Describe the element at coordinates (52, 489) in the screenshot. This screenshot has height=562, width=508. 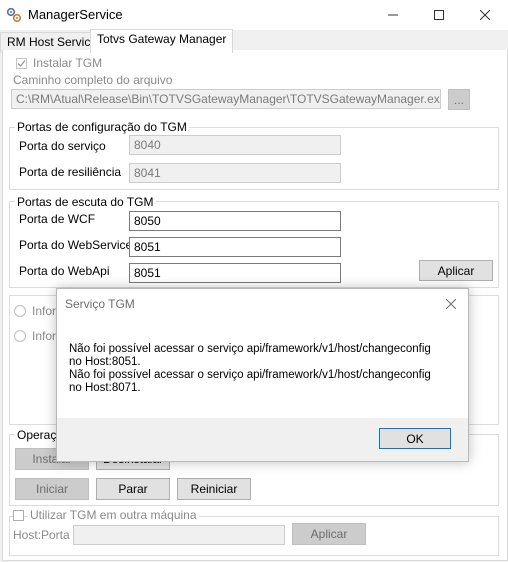
I see `start-button: Iniciar` at that location.